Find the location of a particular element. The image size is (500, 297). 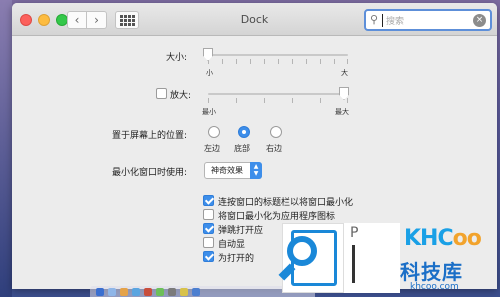

minimize-effect-label: 最小化窗口时使用: is located at coordinates (150, 173).